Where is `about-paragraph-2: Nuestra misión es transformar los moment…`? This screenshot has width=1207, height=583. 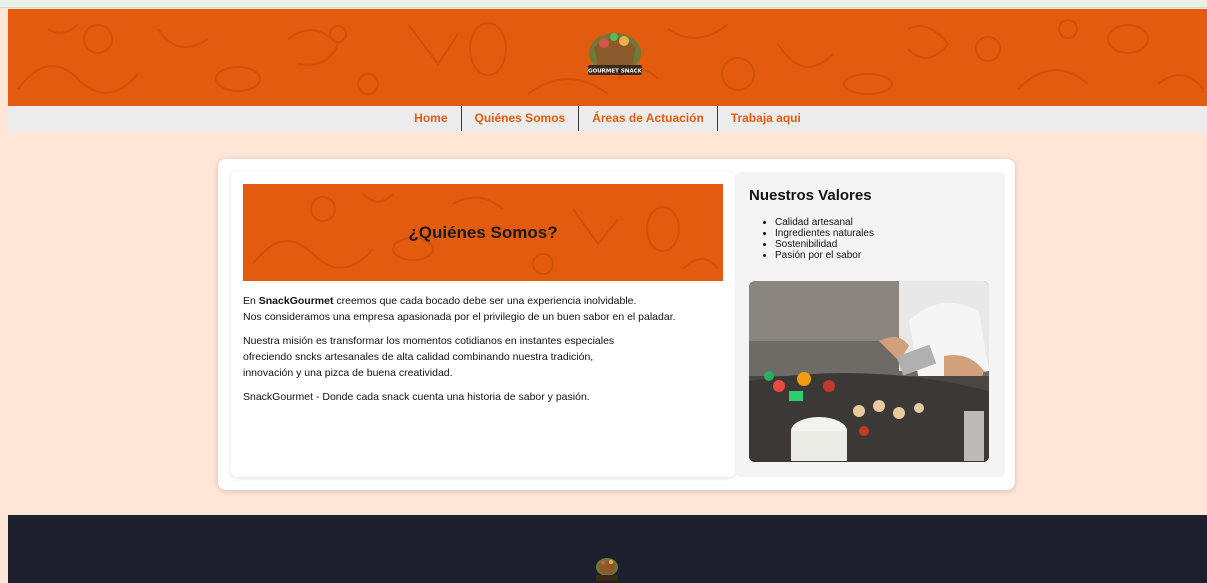 about-paragraph-2: Nuestra misión es transformar los moment… is located at coordinates (483, 357).